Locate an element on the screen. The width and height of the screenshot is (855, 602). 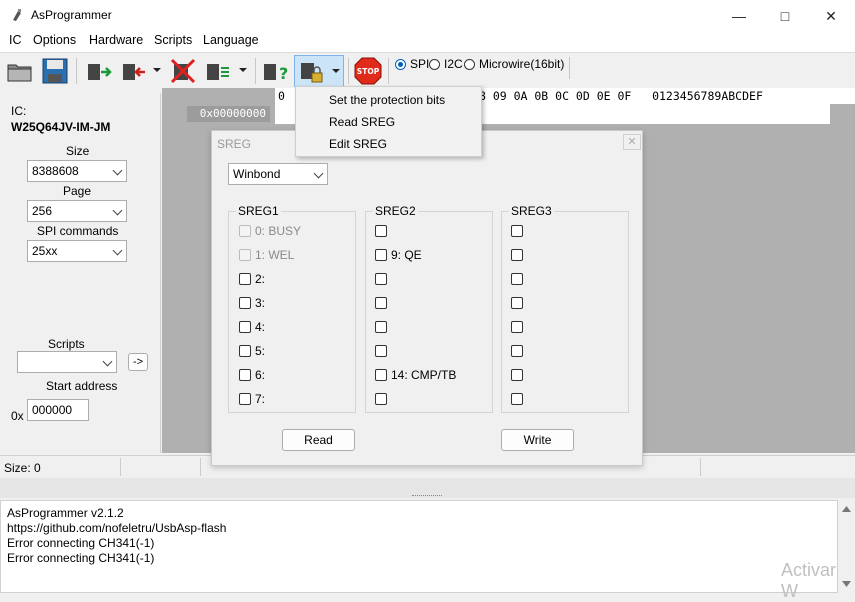
sreg3-bit22-checkbox is located at coordinates (517, 375).